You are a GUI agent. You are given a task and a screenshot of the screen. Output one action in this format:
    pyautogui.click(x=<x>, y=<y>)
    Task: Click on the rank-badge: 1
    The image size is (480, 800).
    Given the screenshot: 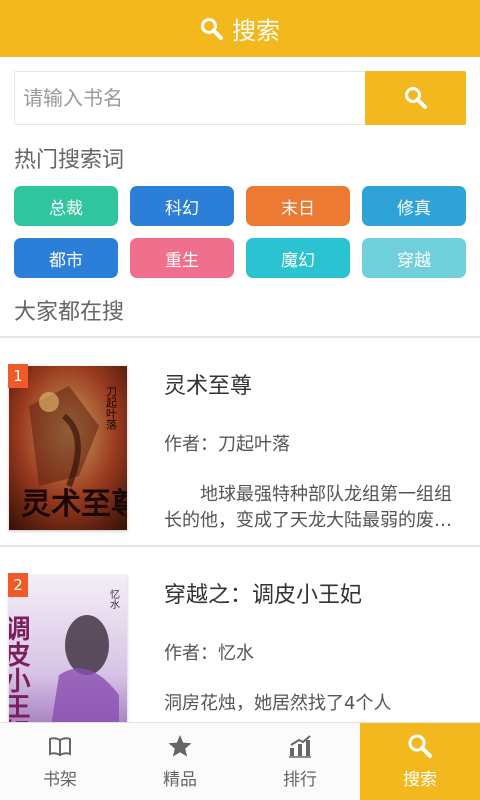 What is the action you would take?
    pyautogui.click(x=18, y=376)
    